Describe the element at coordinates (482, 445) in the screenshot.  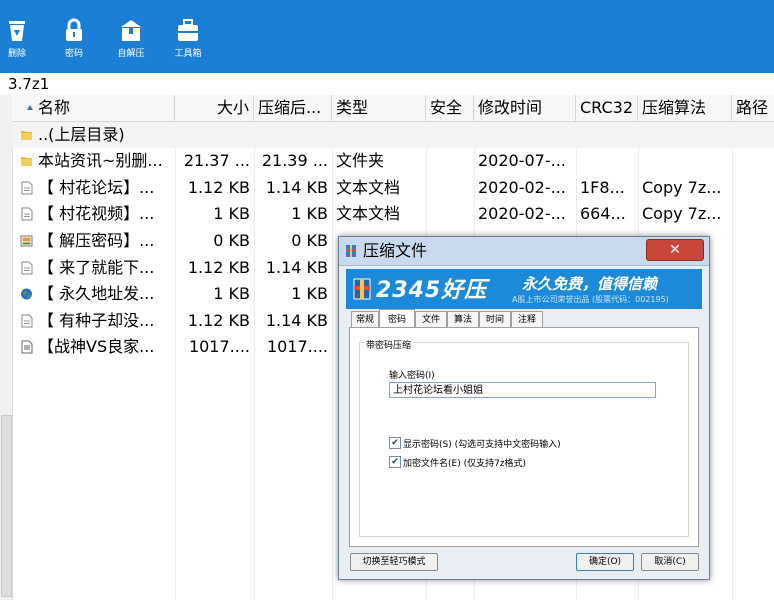
I see `show-password-label: 显示密码(S) (勾选可支持中文密码输入)` at that location.